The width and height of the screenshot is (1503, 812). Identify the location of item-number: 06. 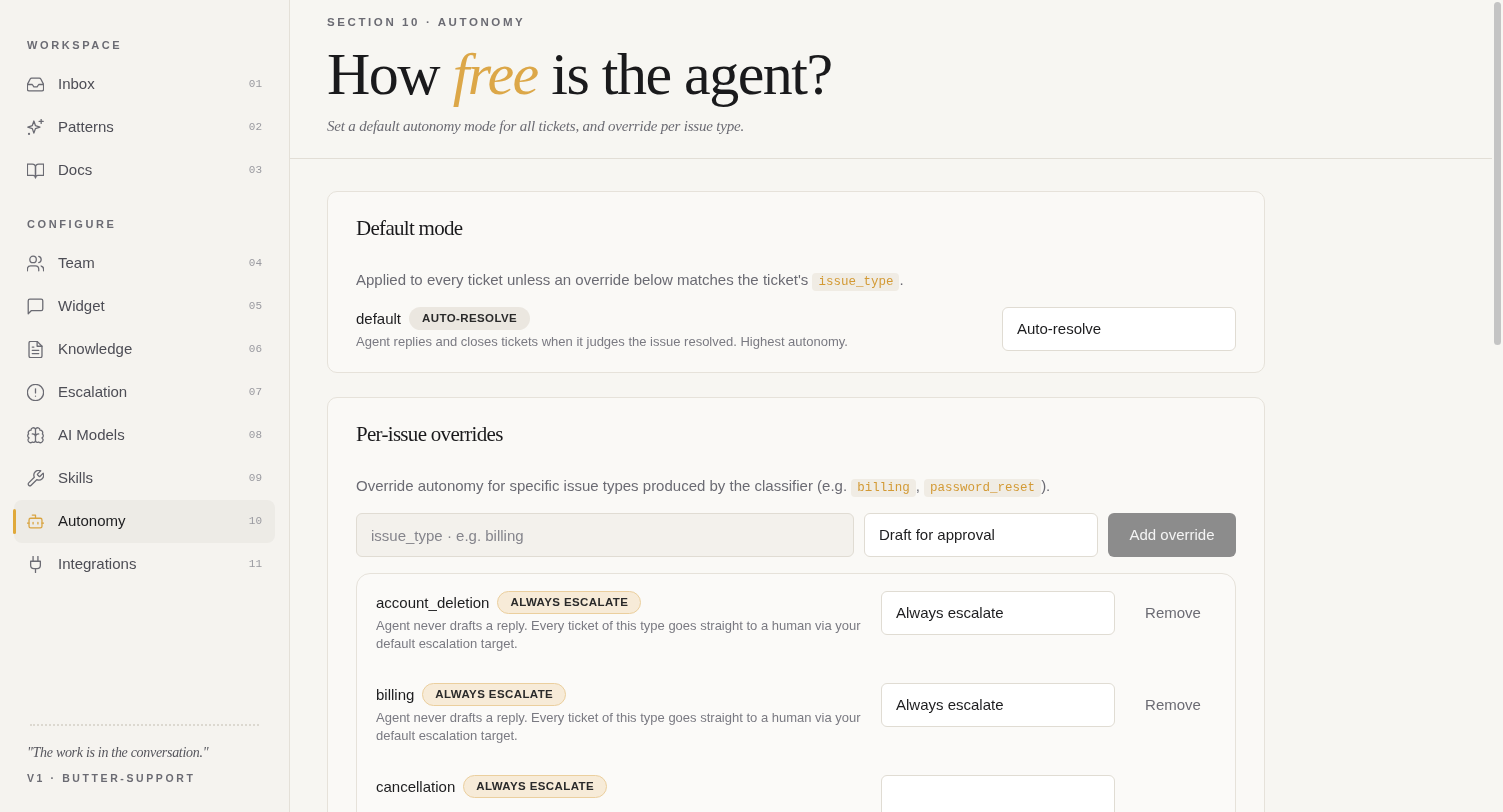
(255, 350).